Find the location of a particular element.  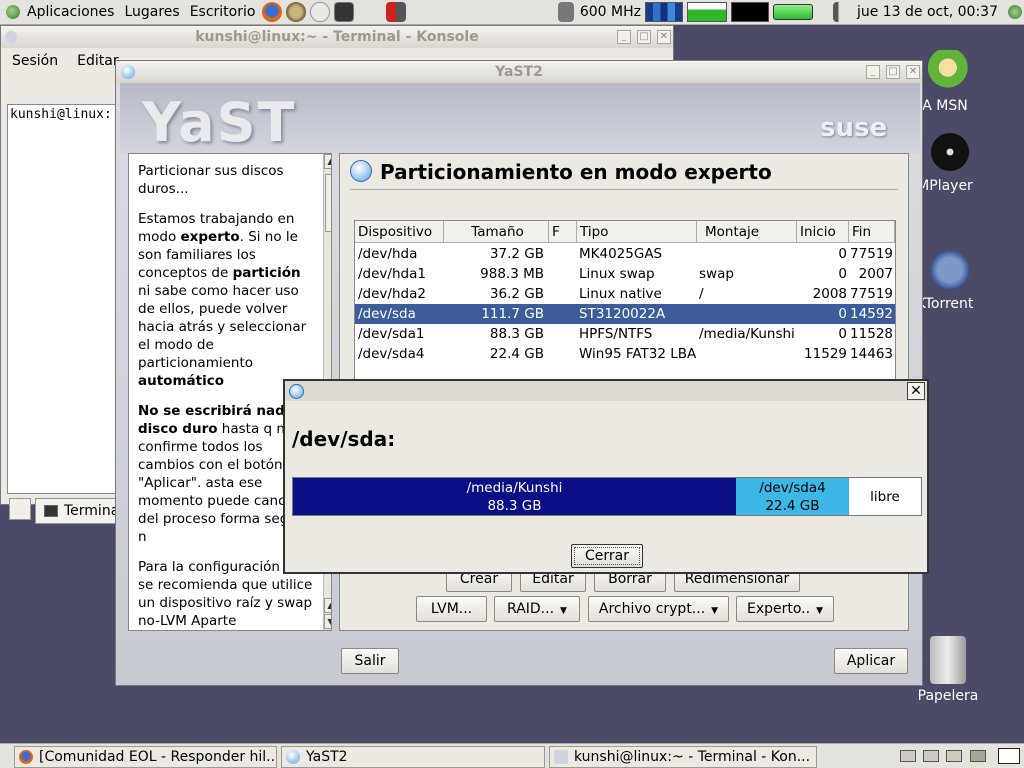

cell-size: 37.2 GB is located at coordinates (516, 254).